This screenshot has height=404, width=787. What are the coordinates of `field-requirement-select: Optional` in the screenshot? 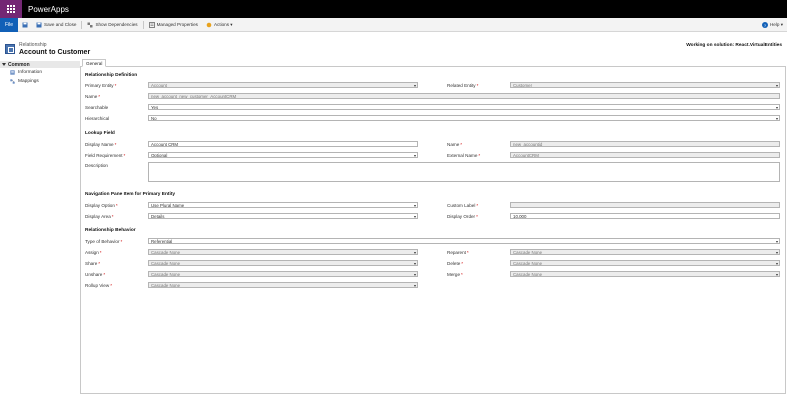 It's located at (283, 155).